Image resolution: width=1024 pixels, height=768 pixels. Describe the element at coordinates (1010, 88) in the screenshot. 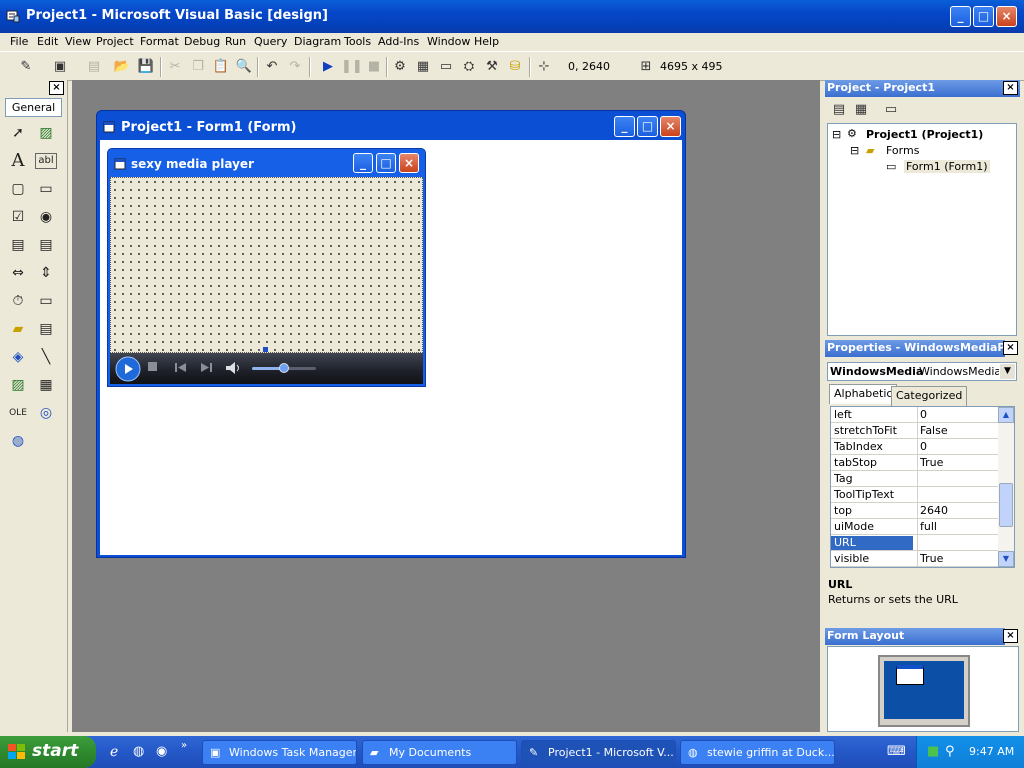

I see `project-panel-close-button: ×` at that location.